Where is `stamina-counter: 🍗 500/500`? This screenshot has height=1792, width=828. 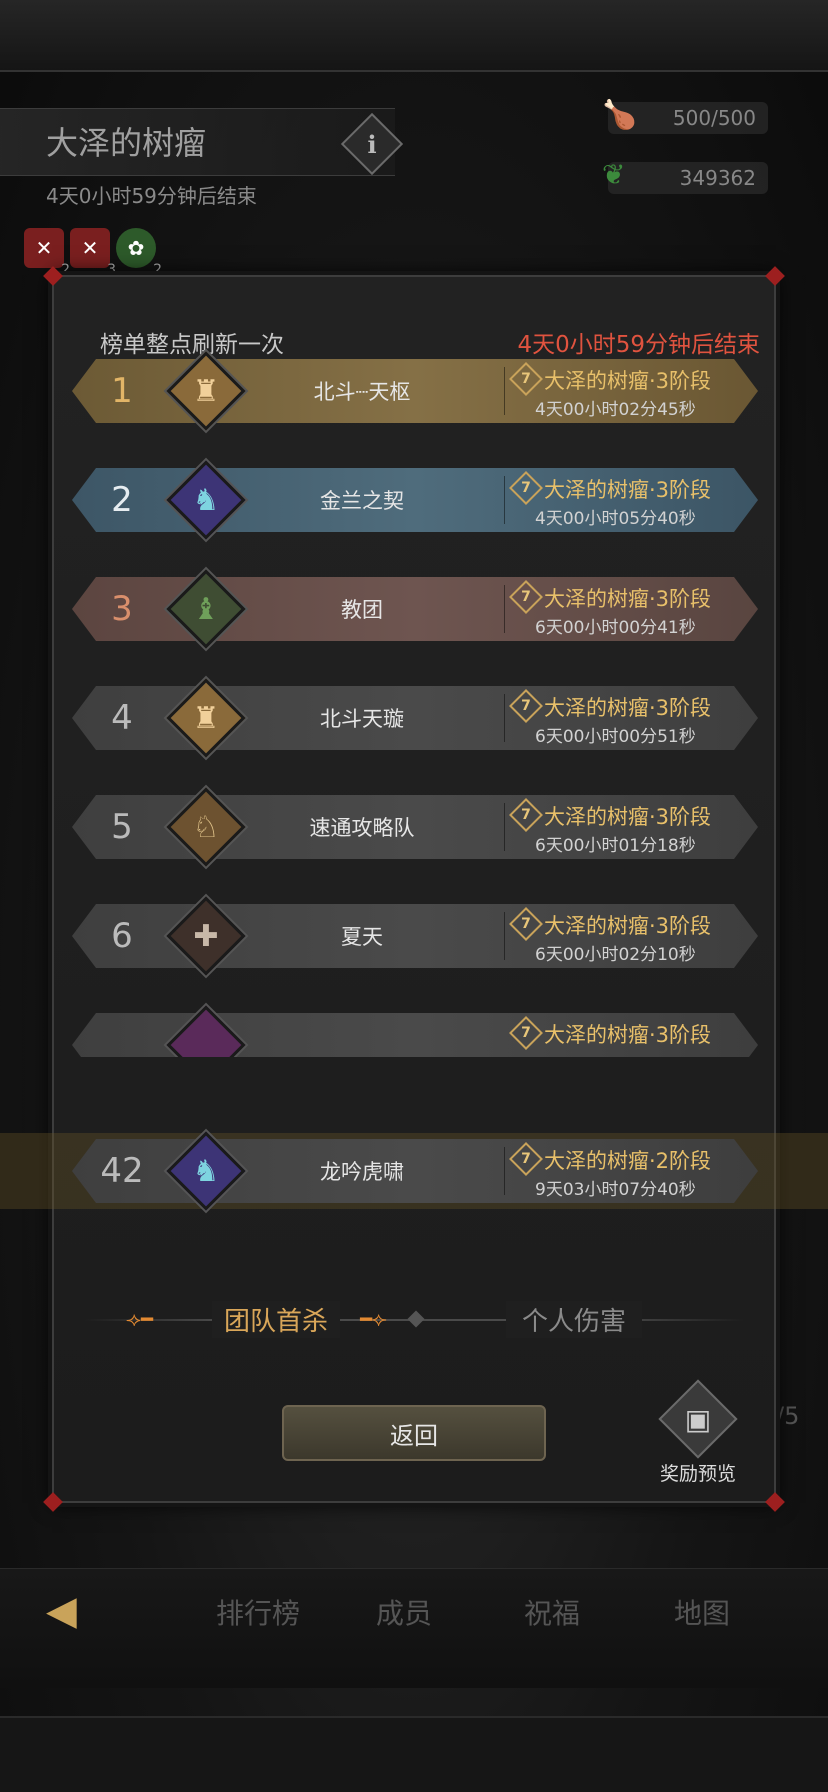
stamina-counter: 🍗 500/500 is located at coordinates (685, 116).